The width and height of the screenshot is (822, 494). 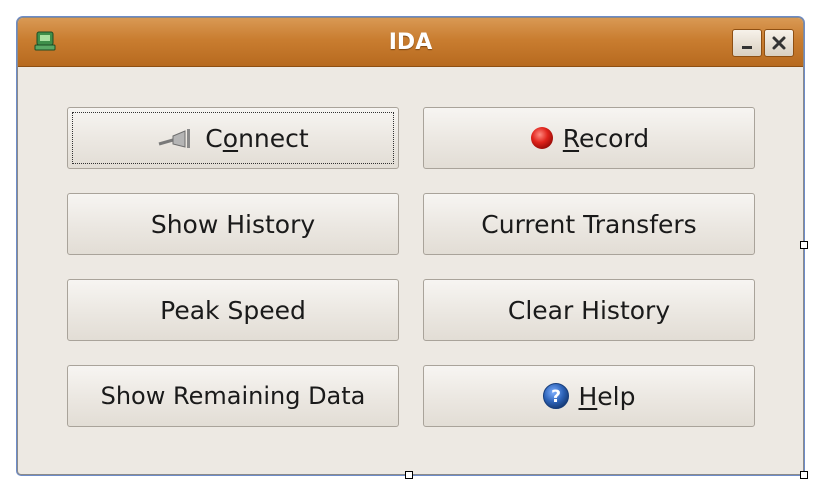 I want to click on show-remaining-data-label: Show Remaining Data, so click(x=233, y=396).